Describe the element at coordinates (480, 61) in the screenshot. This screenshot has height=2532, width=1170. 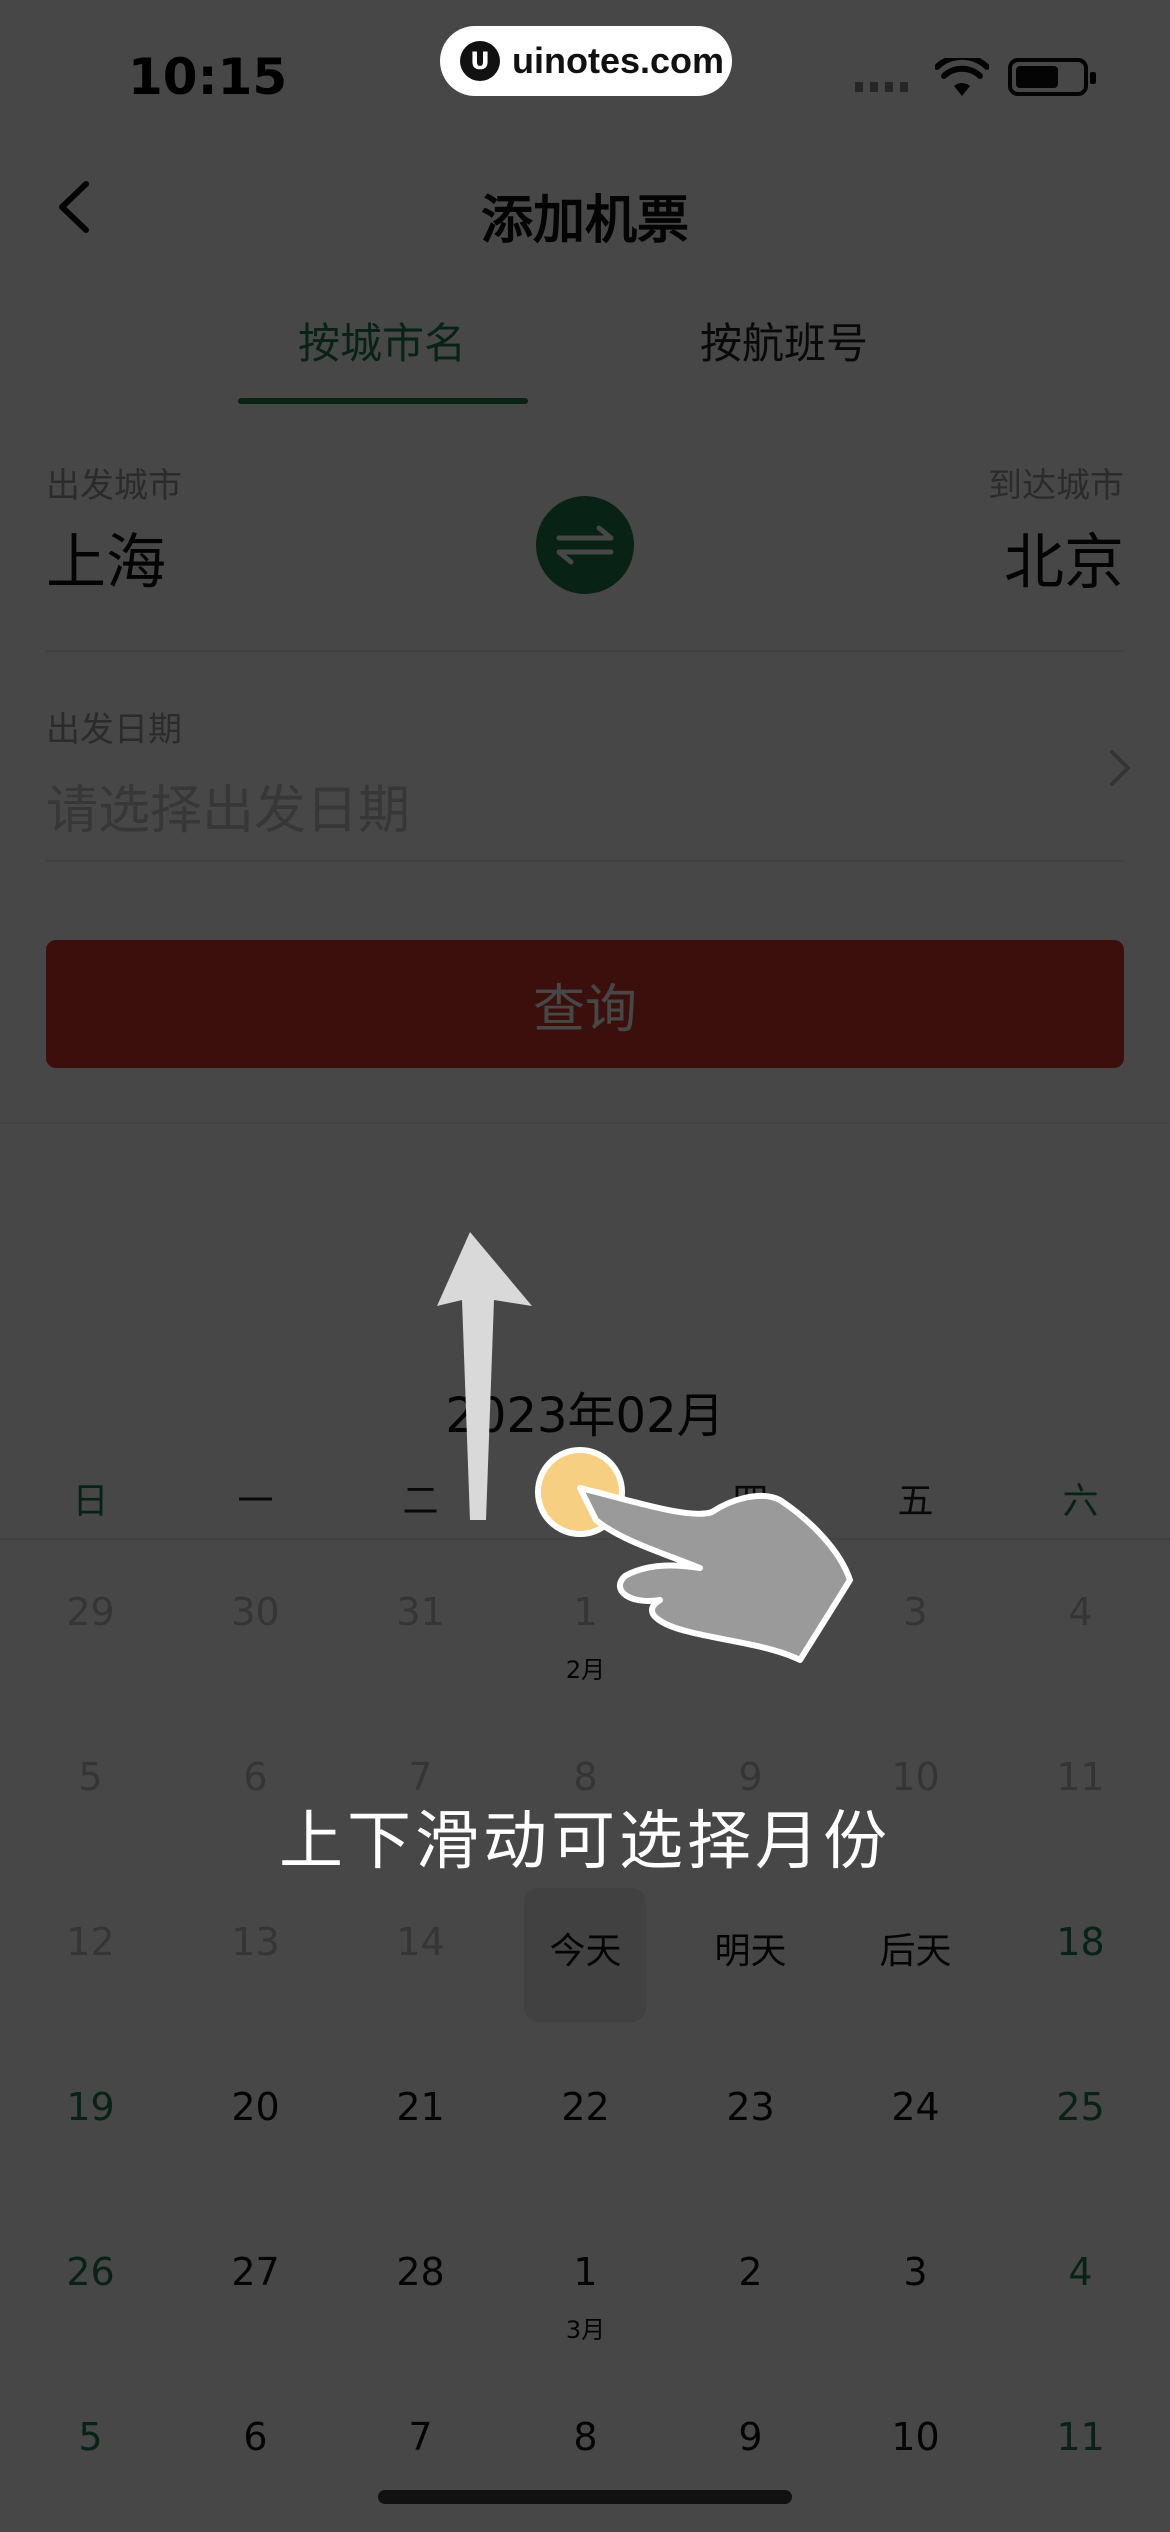
I see `watermark-logo-icon: U` at that location.